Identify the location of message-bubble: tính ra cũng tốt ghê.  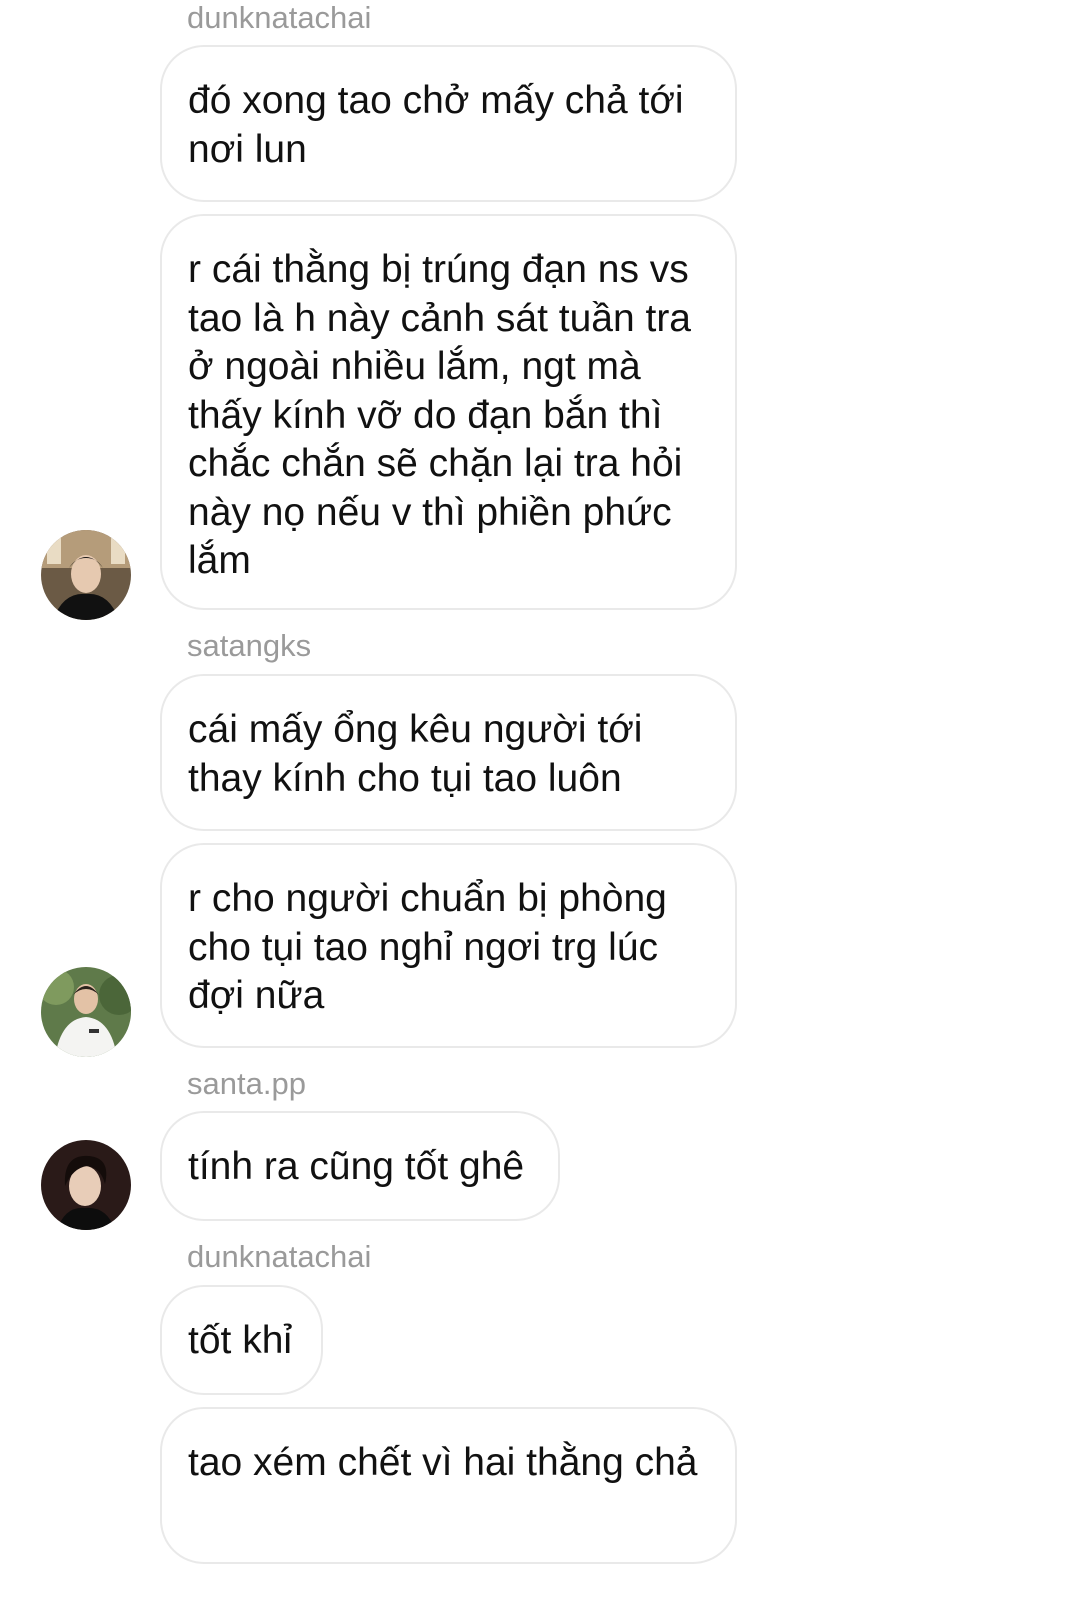
(360, 1166).